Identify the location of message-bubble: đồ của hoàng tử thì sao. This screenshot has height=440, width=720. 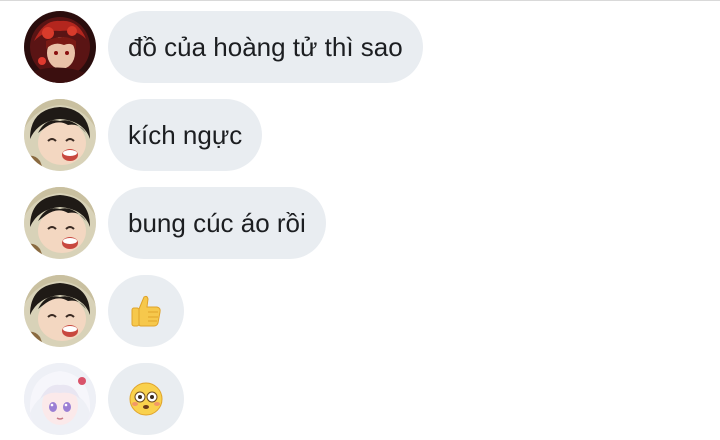
(265, 47).